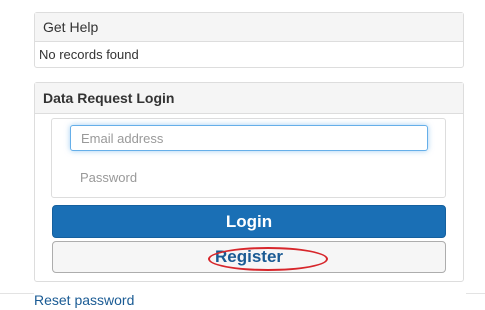 Image resolution: width=485 pixels, height=310 pixels. Describe the element at coordinates (84, 300) in the screenshot. I see `reset-password-link: Reset password` at that location.